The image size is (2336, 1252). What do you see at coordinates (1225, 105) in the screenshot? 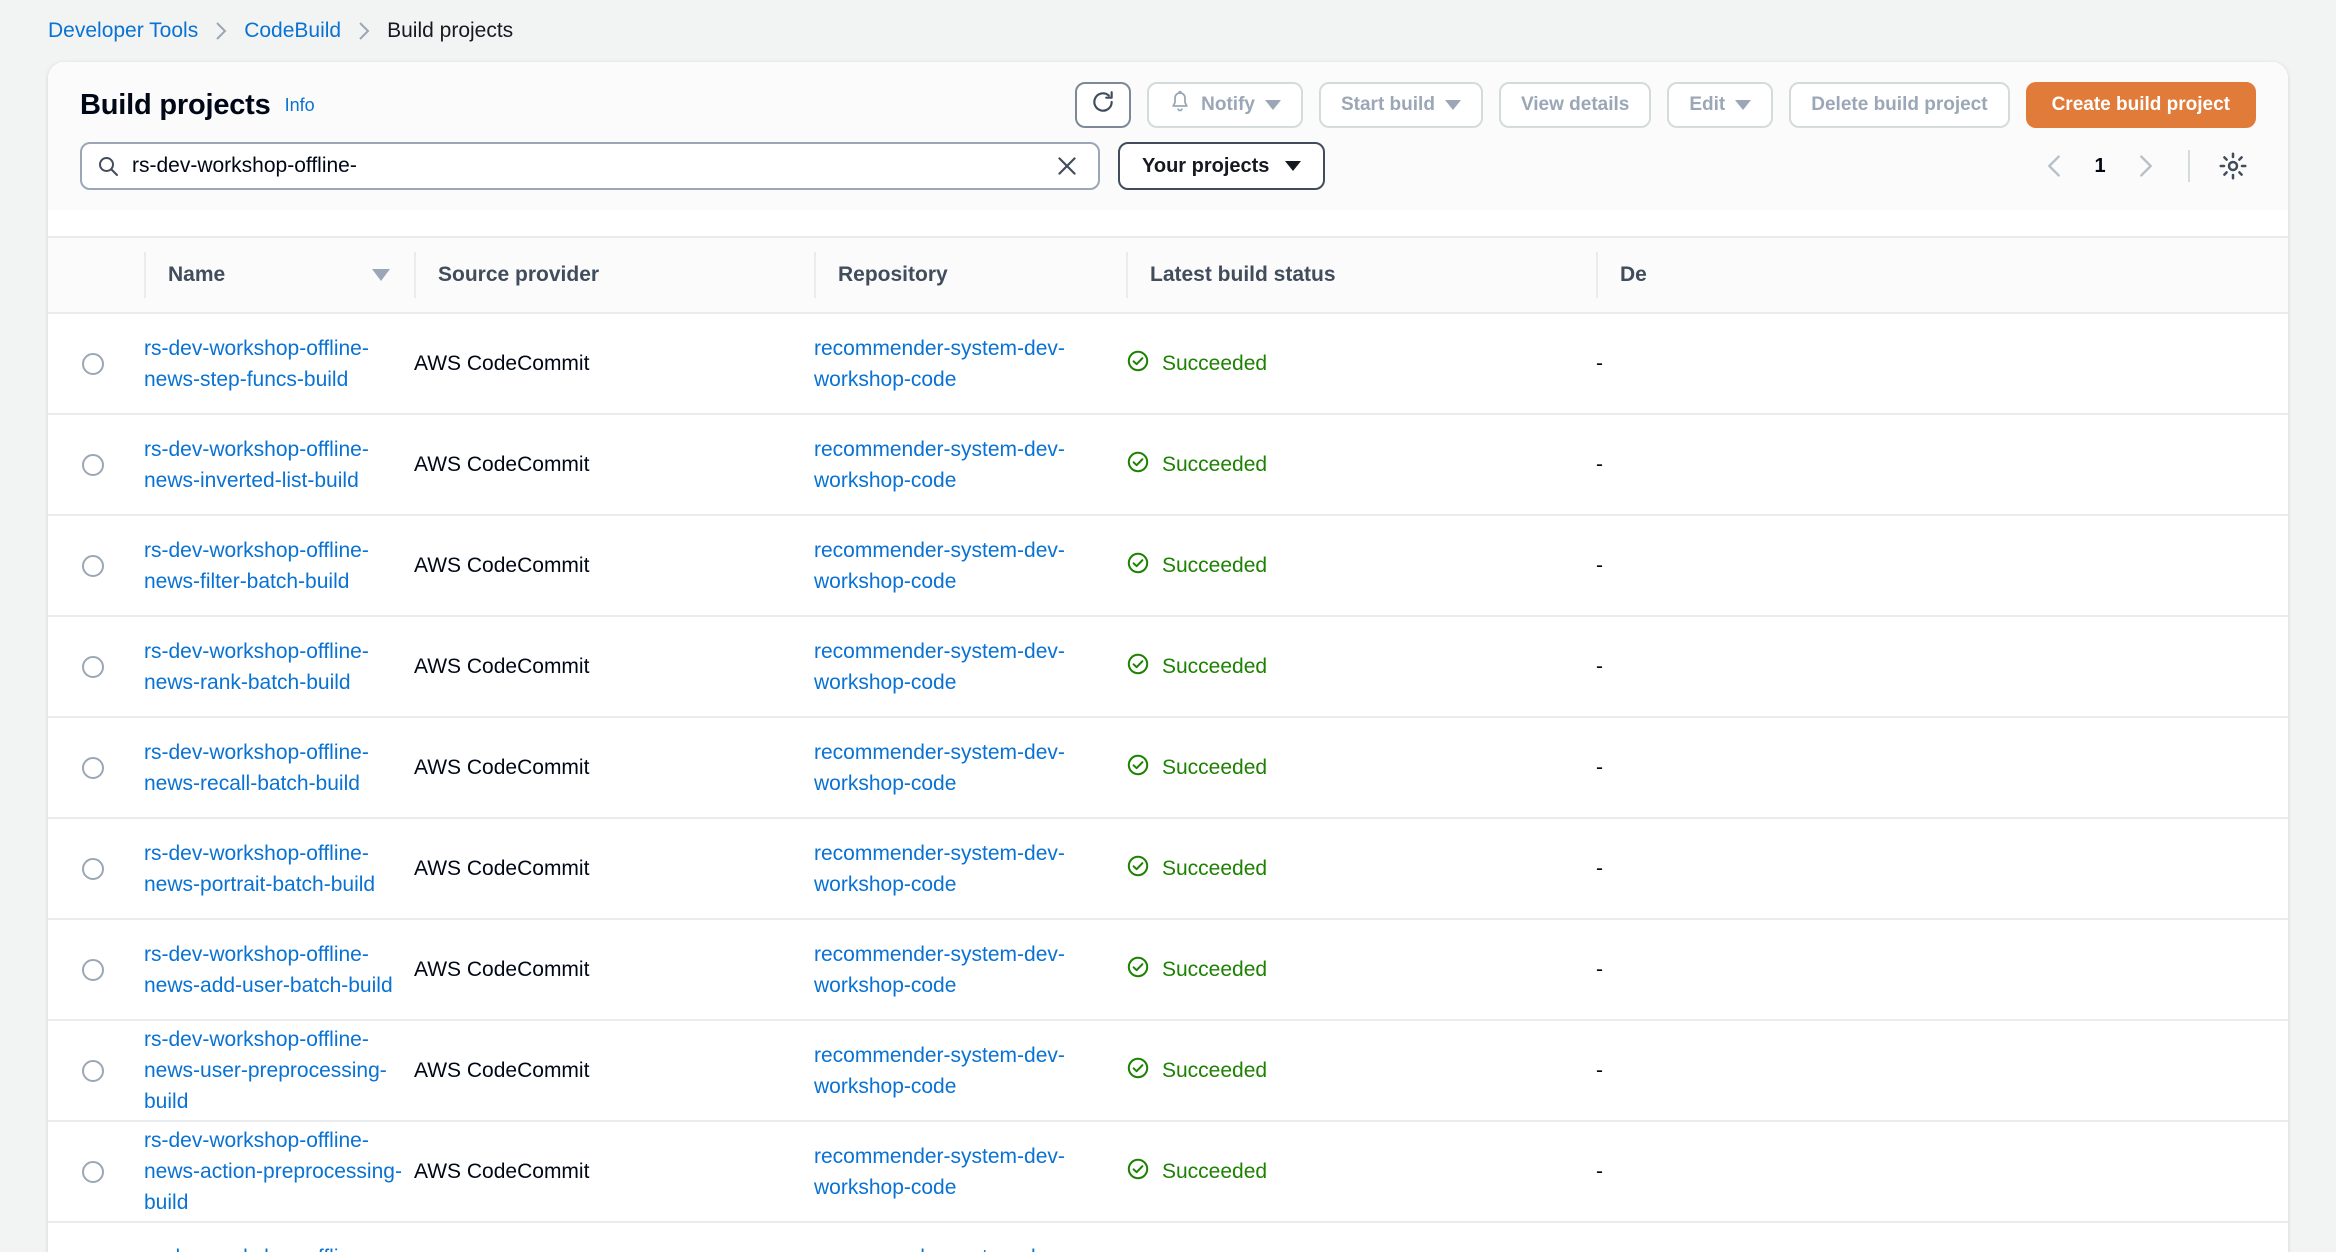
I see `notify-button: Notify` at bounding box center [1225, 105].